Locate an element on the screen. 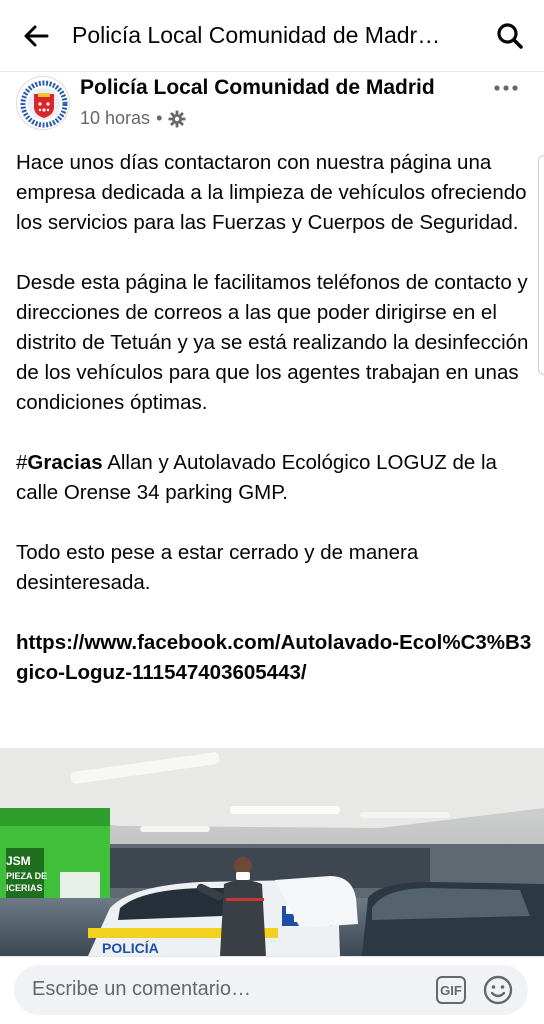  sign-text: ICERIAS is located at coordinates (24, 888).